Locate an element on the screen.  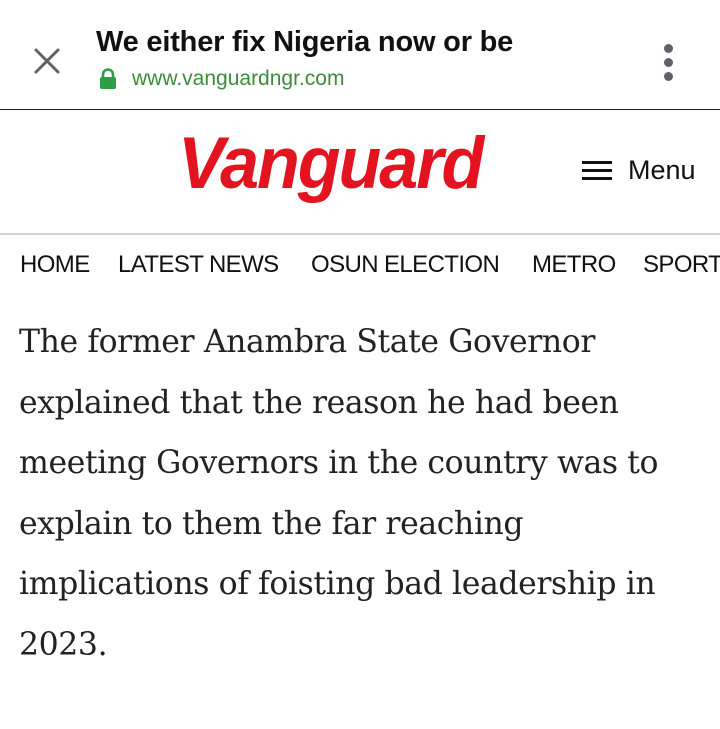
hamburger-icon is located at coordinates (597, 170).